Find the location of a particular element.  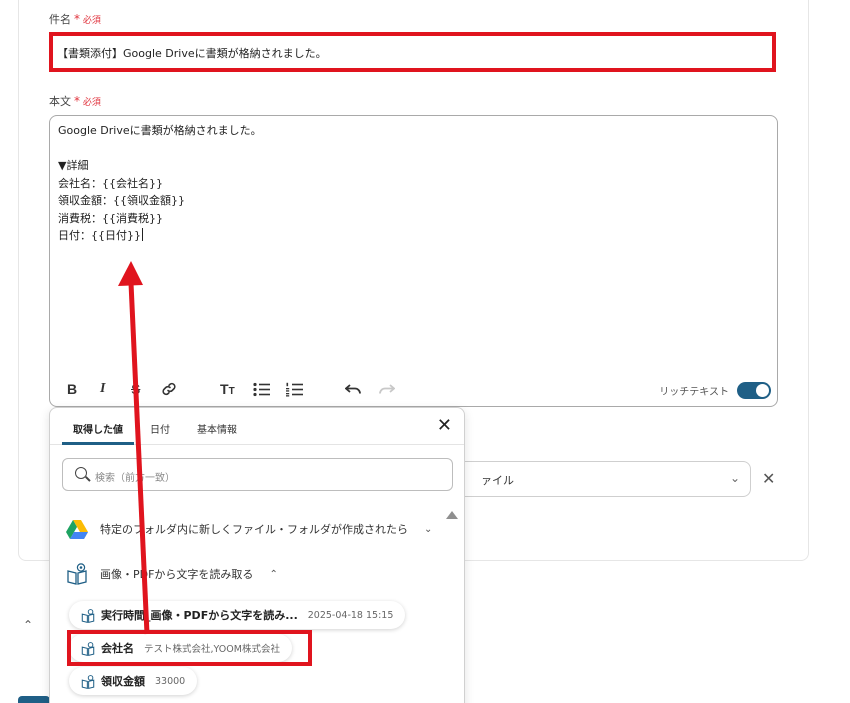

arrow-head is located at coordinates (130, 273).